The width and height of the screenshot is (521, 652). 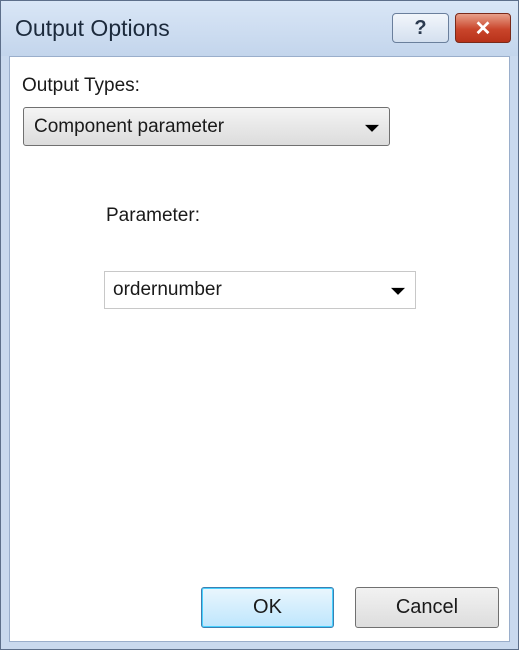 I want to click on ok-button: OK, so click(x=267, y=607).